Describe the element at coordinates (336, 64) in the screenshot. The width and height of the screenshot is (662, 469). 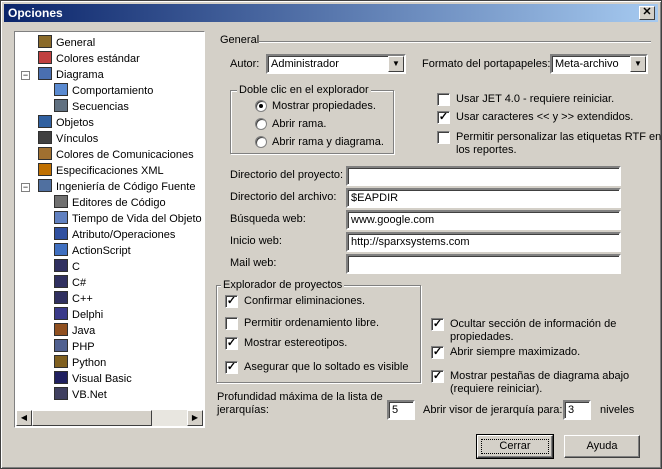
I see `author-combo: Administrador ▼` at that location.